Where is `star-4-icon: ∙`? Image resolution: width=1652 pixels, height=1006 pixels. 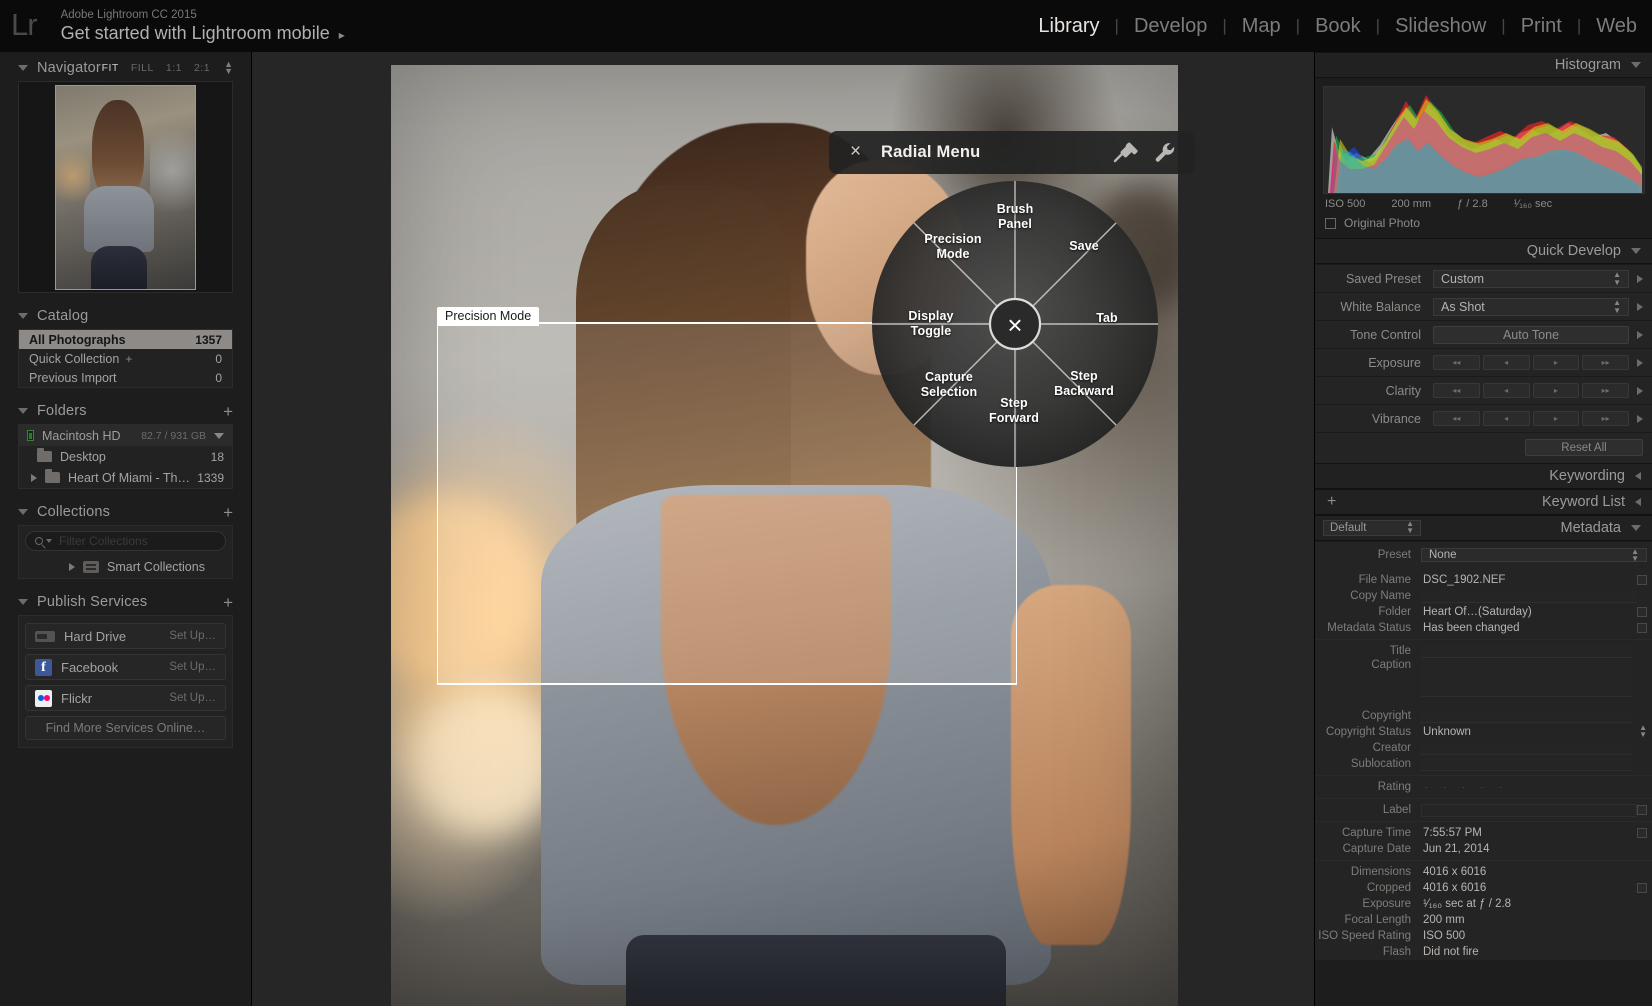
star-4-icon: ∙ is located at coordinates (1482, 787).